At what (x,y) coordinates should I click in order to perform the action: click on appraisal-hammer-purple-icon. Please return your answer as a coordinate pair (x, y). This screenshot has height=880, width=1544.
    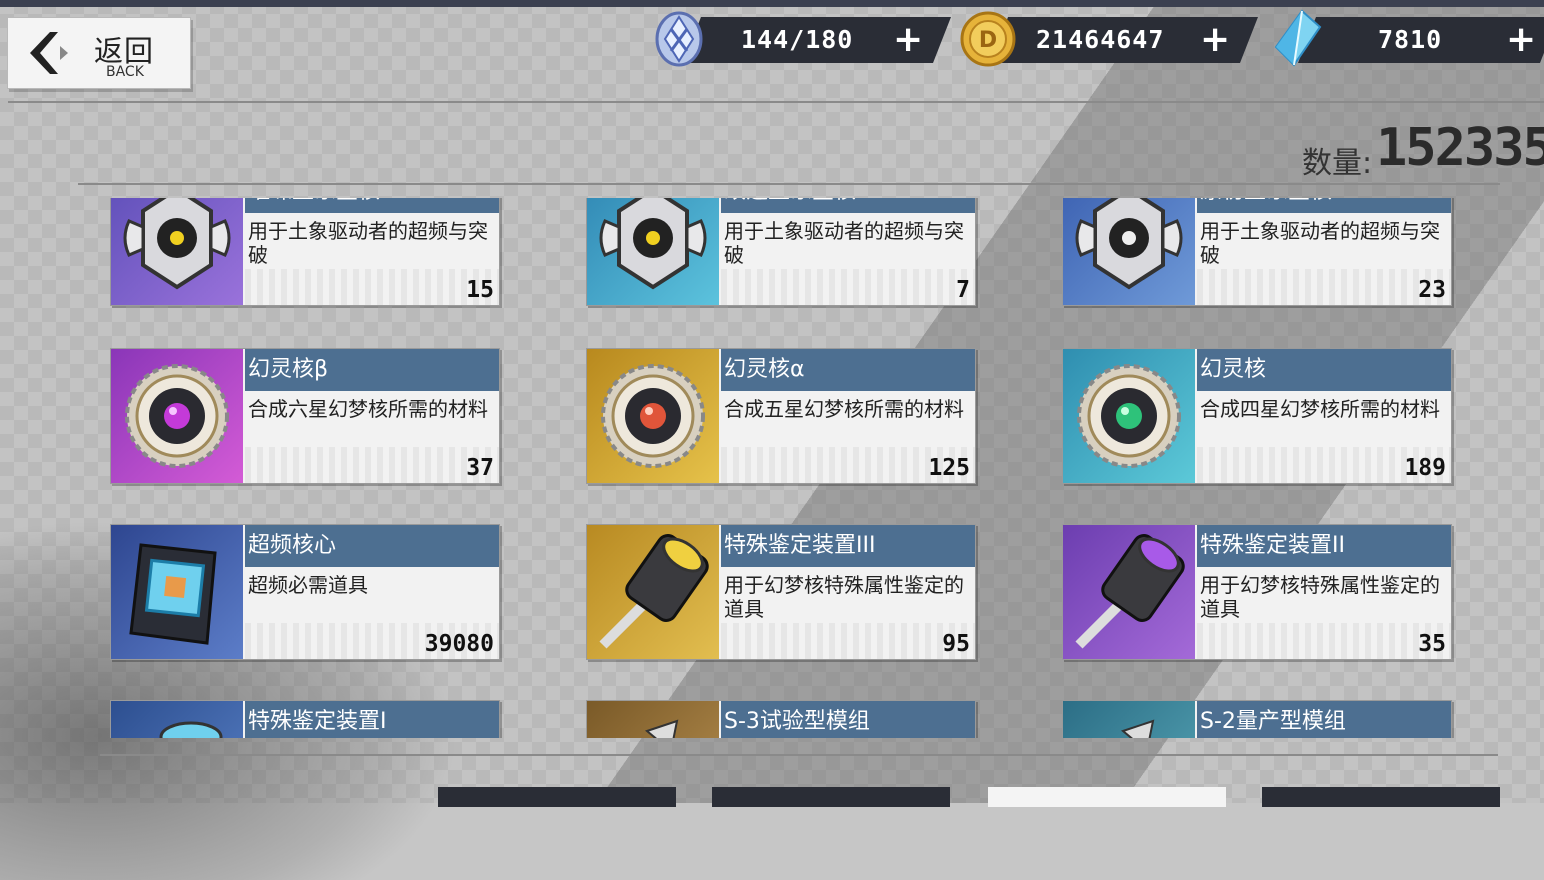
    Looking at the image, I should click on (1129, 592).